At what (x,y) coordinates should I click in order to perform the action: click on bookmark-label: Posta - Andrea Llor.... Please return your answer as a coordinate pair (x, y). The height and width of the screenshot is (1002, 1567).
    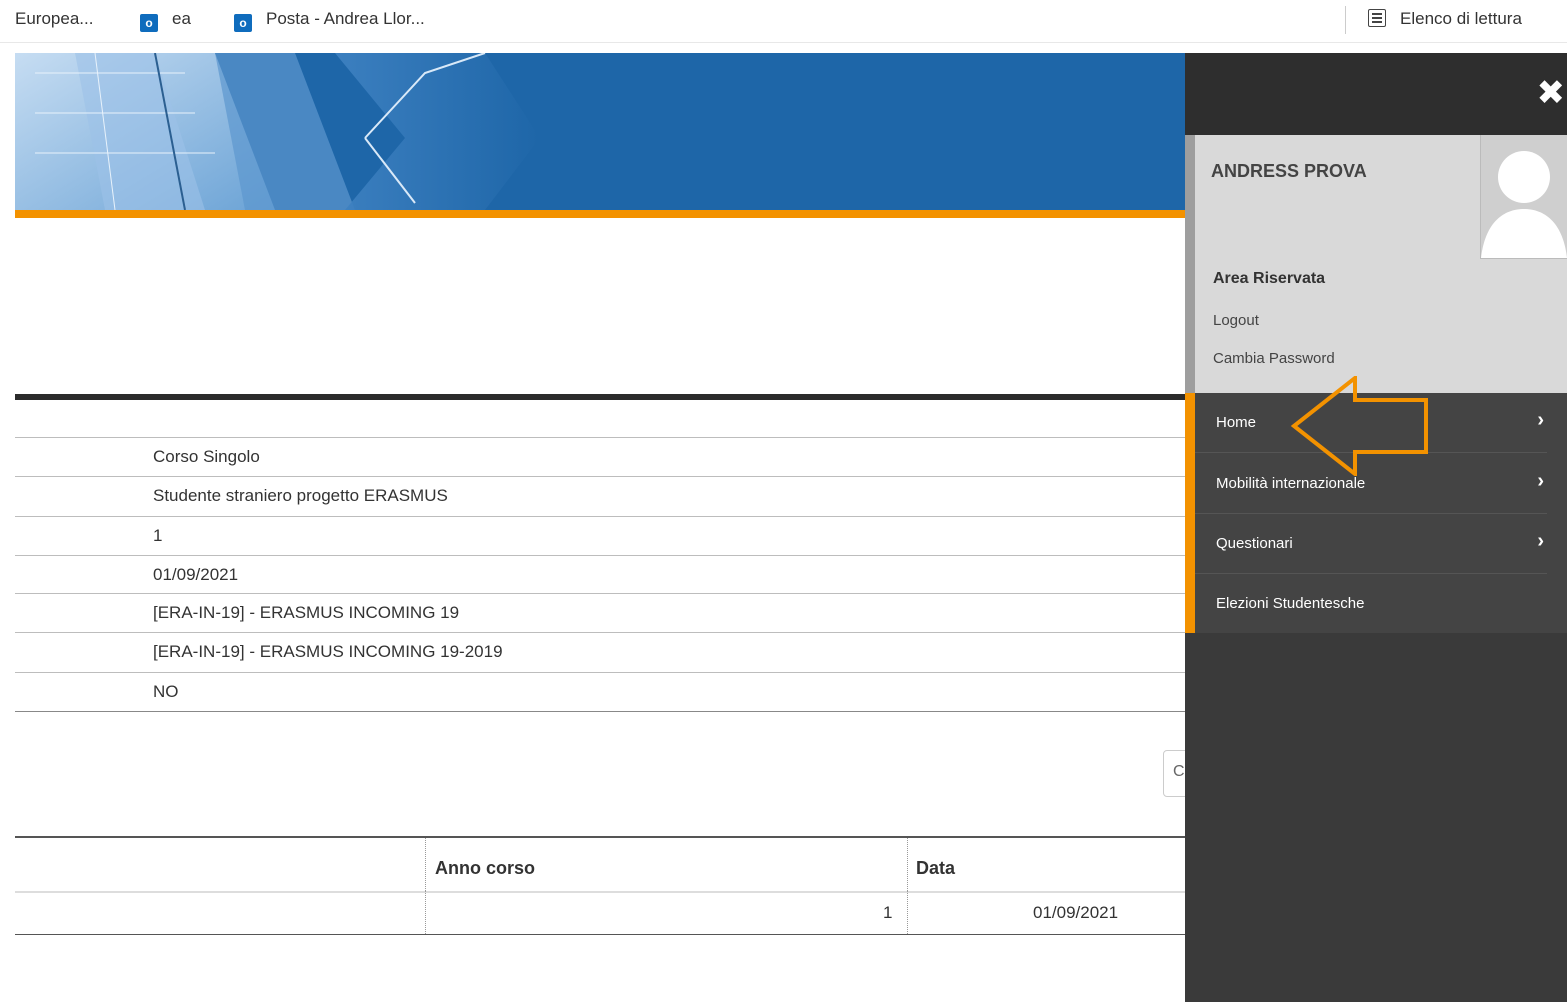
    Looking at the image, I should click on (345, 18).